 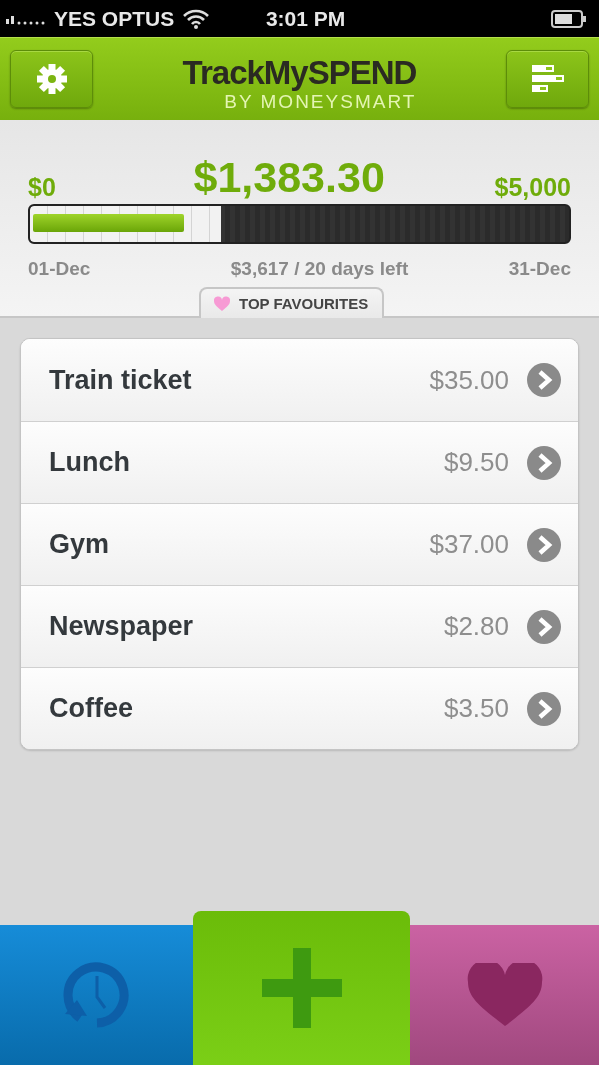 What do you see at coordinates (299, 544) in the screenshot?
I see `favourite-row: Gym $37.00` at bounding box center [299, 544].